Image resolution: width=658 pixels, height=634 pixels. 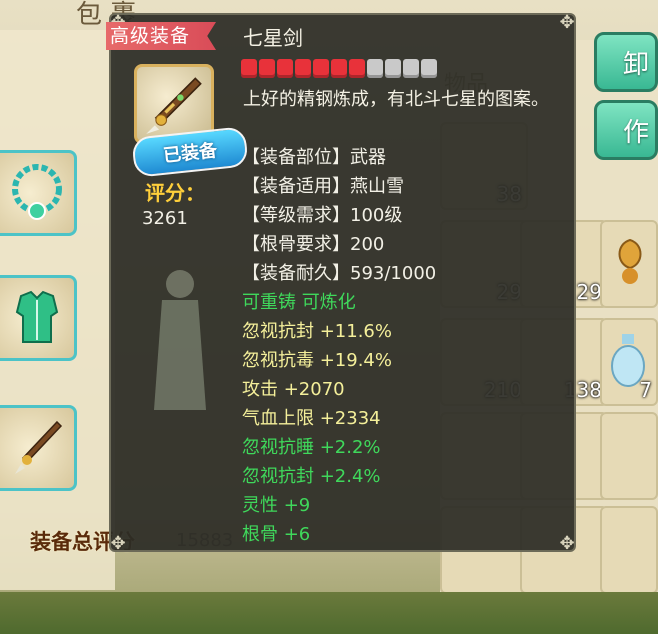 What do you see at coordinates (630, 261) in the screenshot?
I see `gold-ornament-icon` at bounding box center [630, 261].